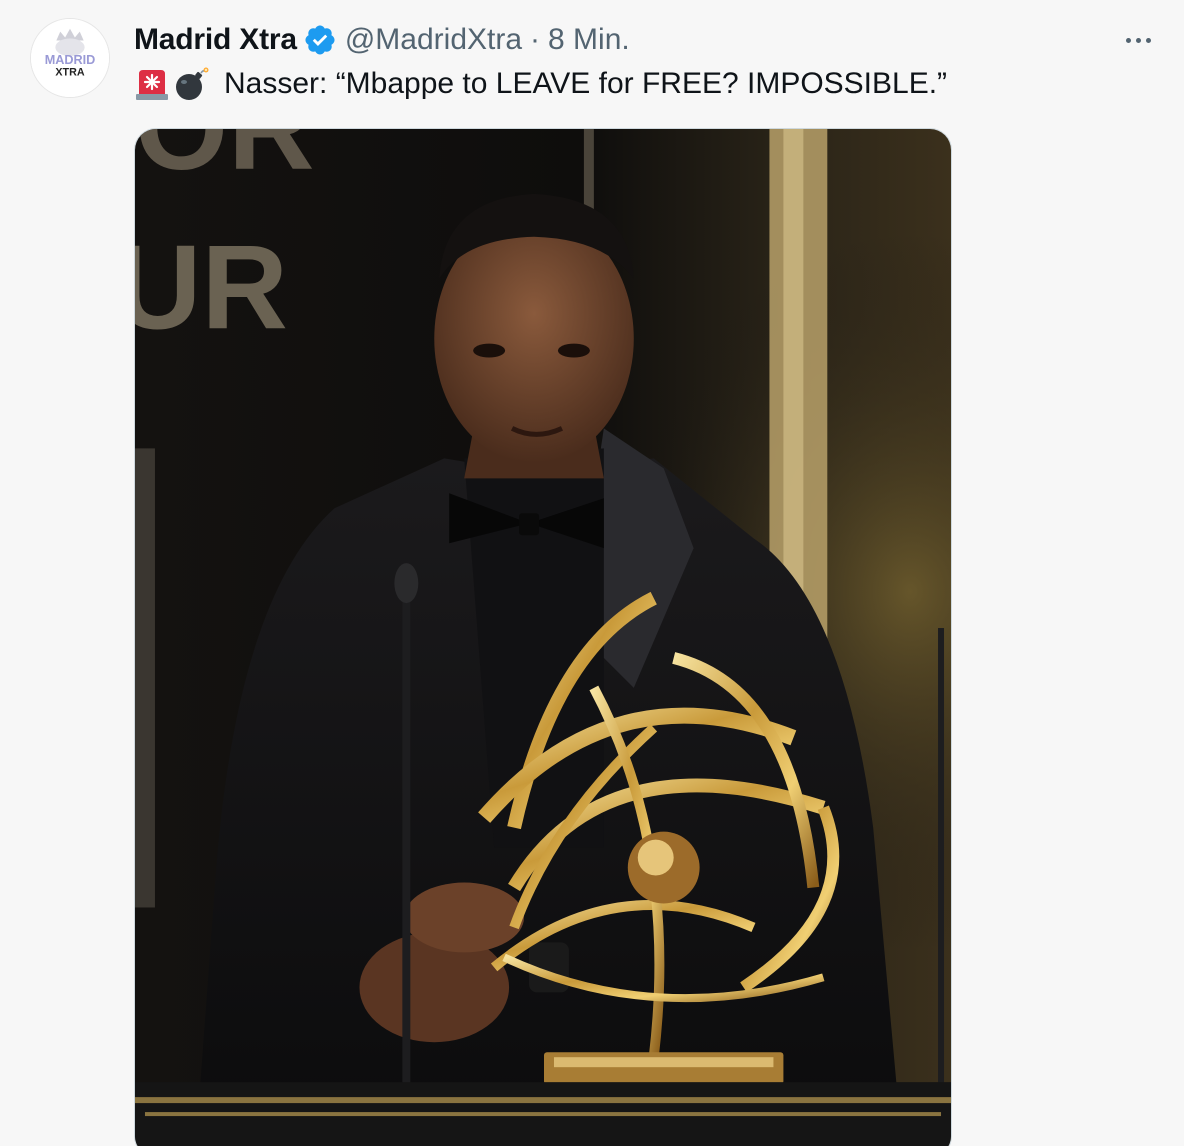  I want to click on avatar-text-madrid: MADRID, so click(70, 60).